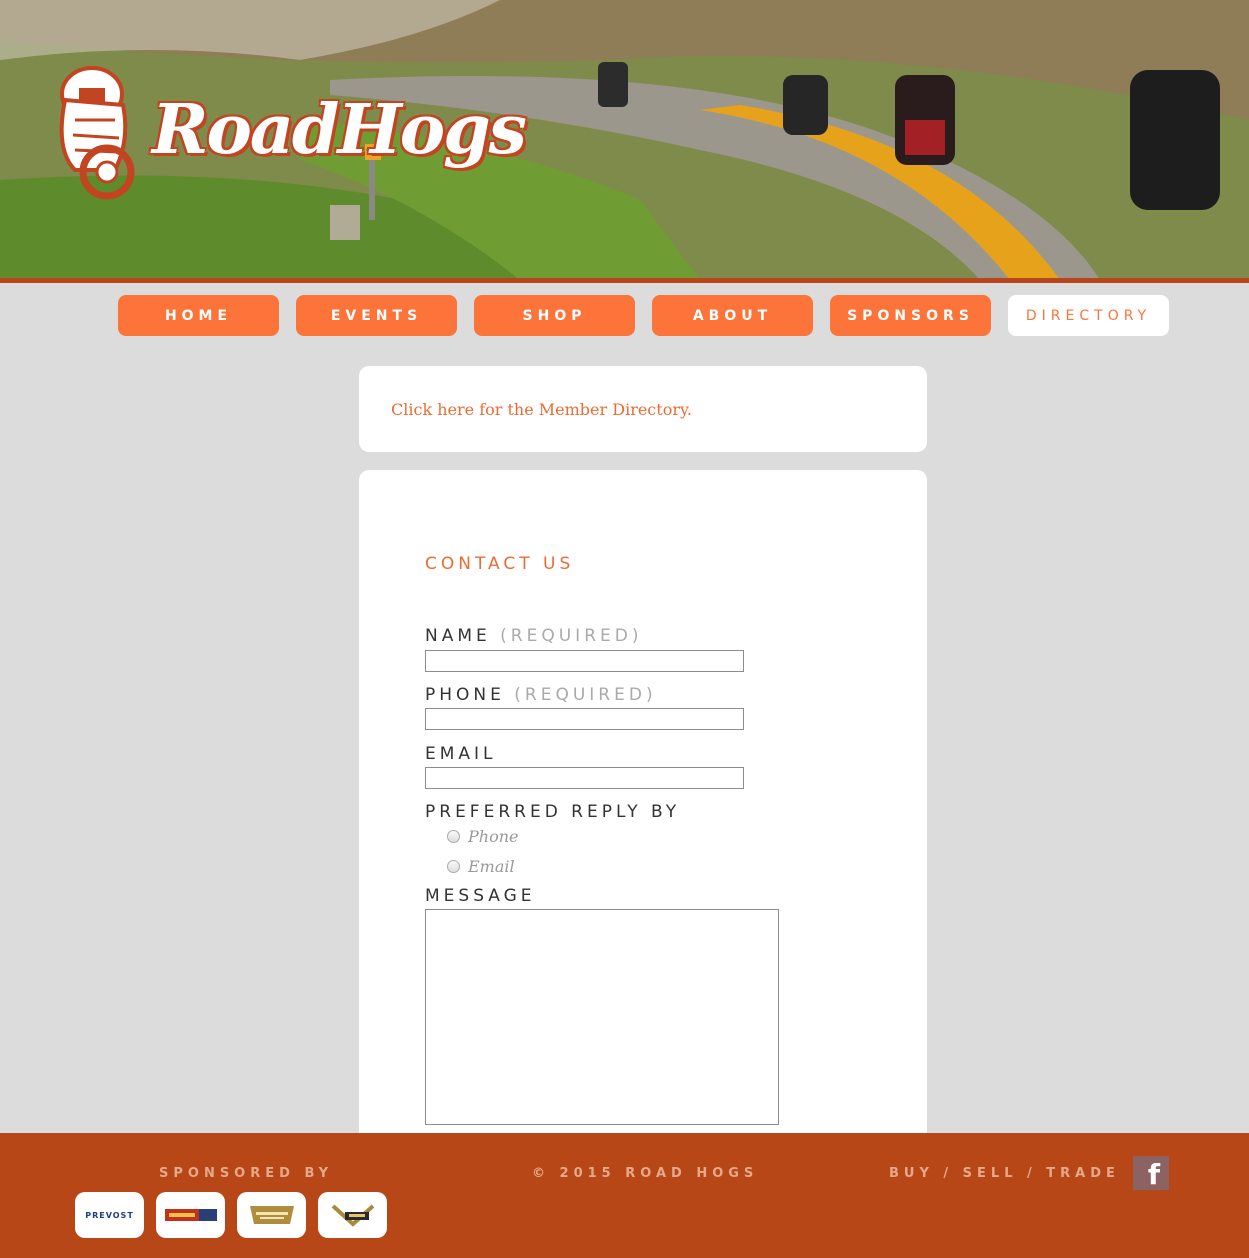 This screenshot has width=1249, height=1258. Describe the element at coordinates (376, 315) in the screenshot. I see `nav-events: EVENTS` at that location.